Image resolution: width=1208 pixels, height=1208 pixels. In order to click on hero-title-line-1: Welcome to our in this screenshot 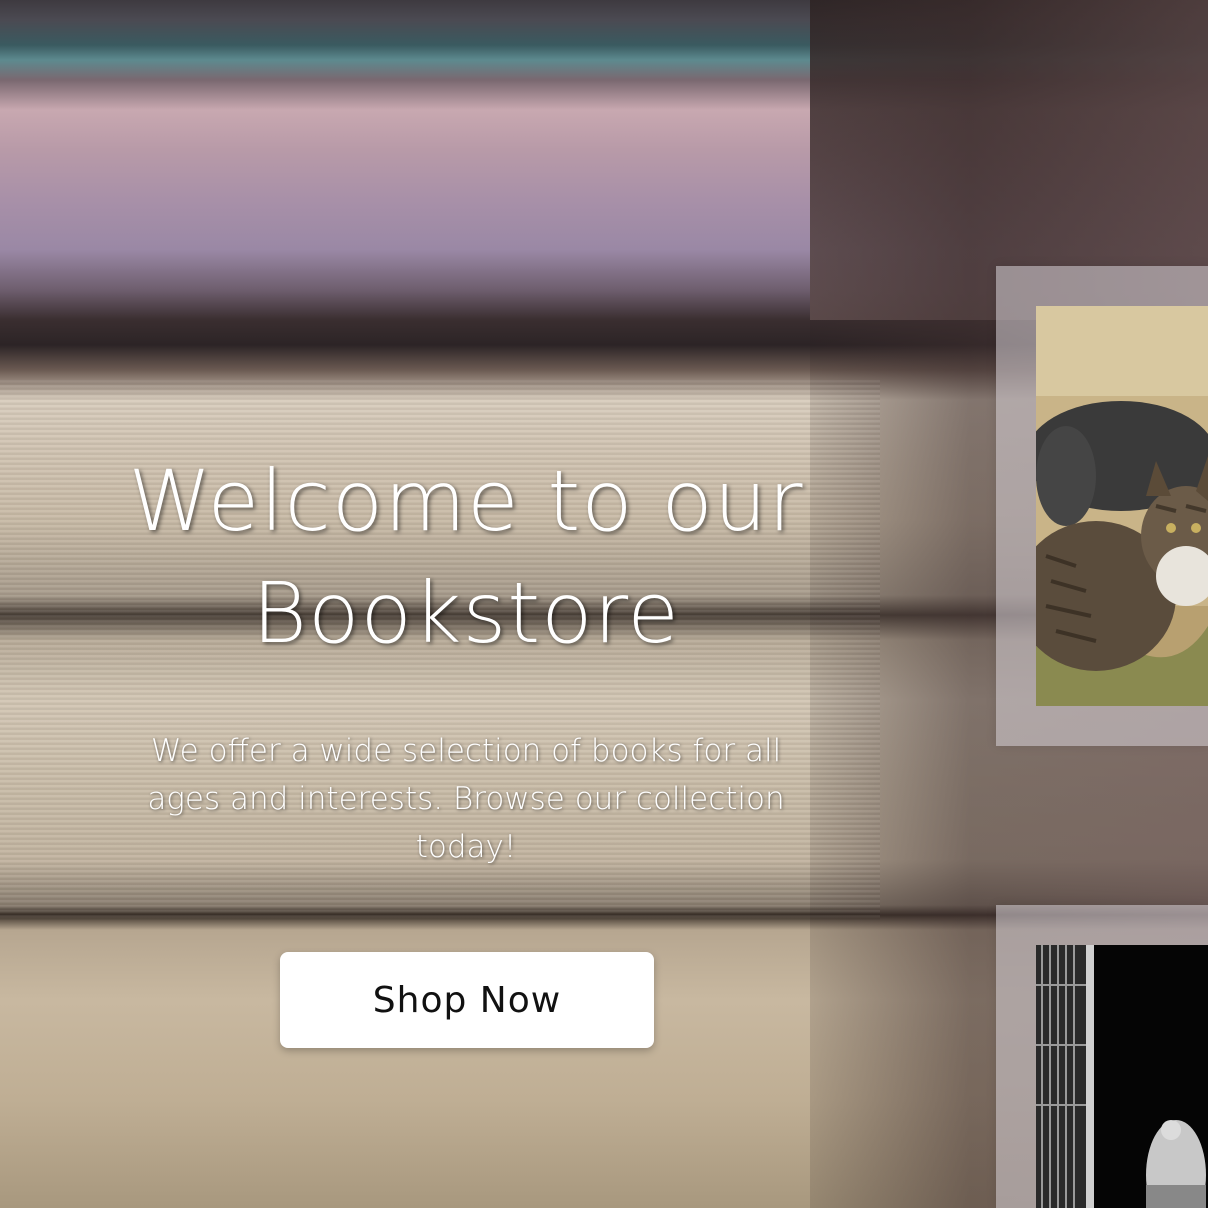, I will do `click(466, 501)`.